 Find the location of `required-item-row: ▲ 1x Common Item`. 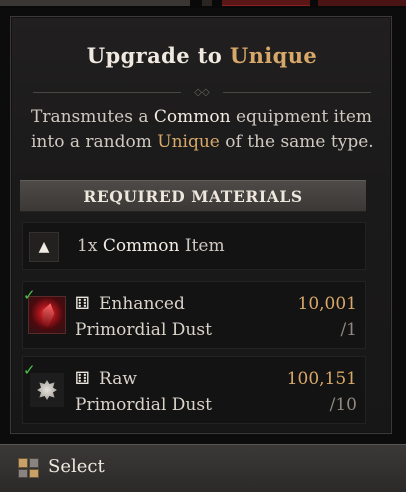

required-item-row: ▲ 1x Common Item is located at coordinates (194, 246).